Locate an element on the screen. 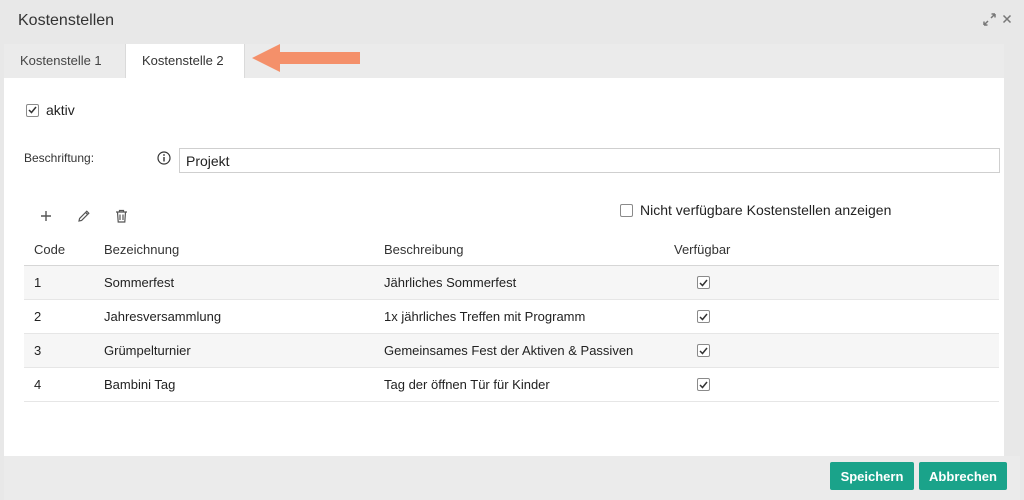 Image resolution: width=1024 pixels, height=500 pixels. cell-bezeichnung: Grümpelturnier is located at coordinates (147, 350).